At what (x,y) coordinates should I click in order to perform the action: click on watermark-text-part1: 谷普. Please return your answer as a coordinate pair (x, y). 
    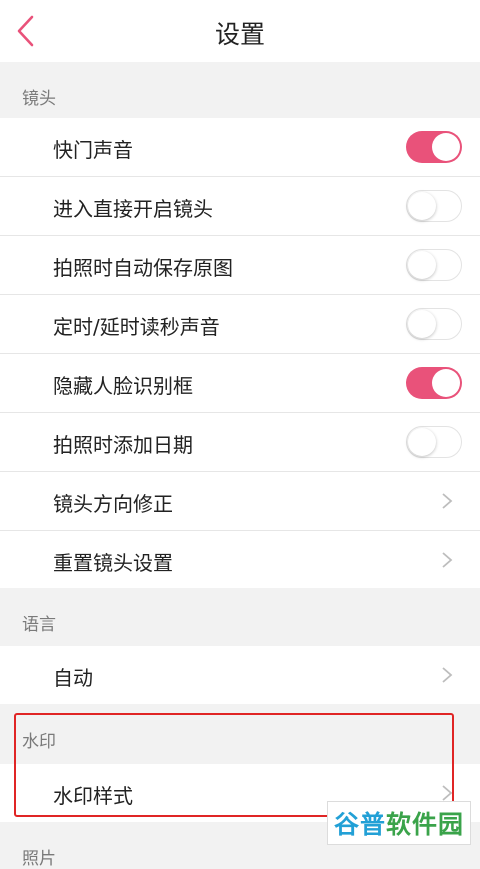
    Looking at the image, I should click on (359, 824).